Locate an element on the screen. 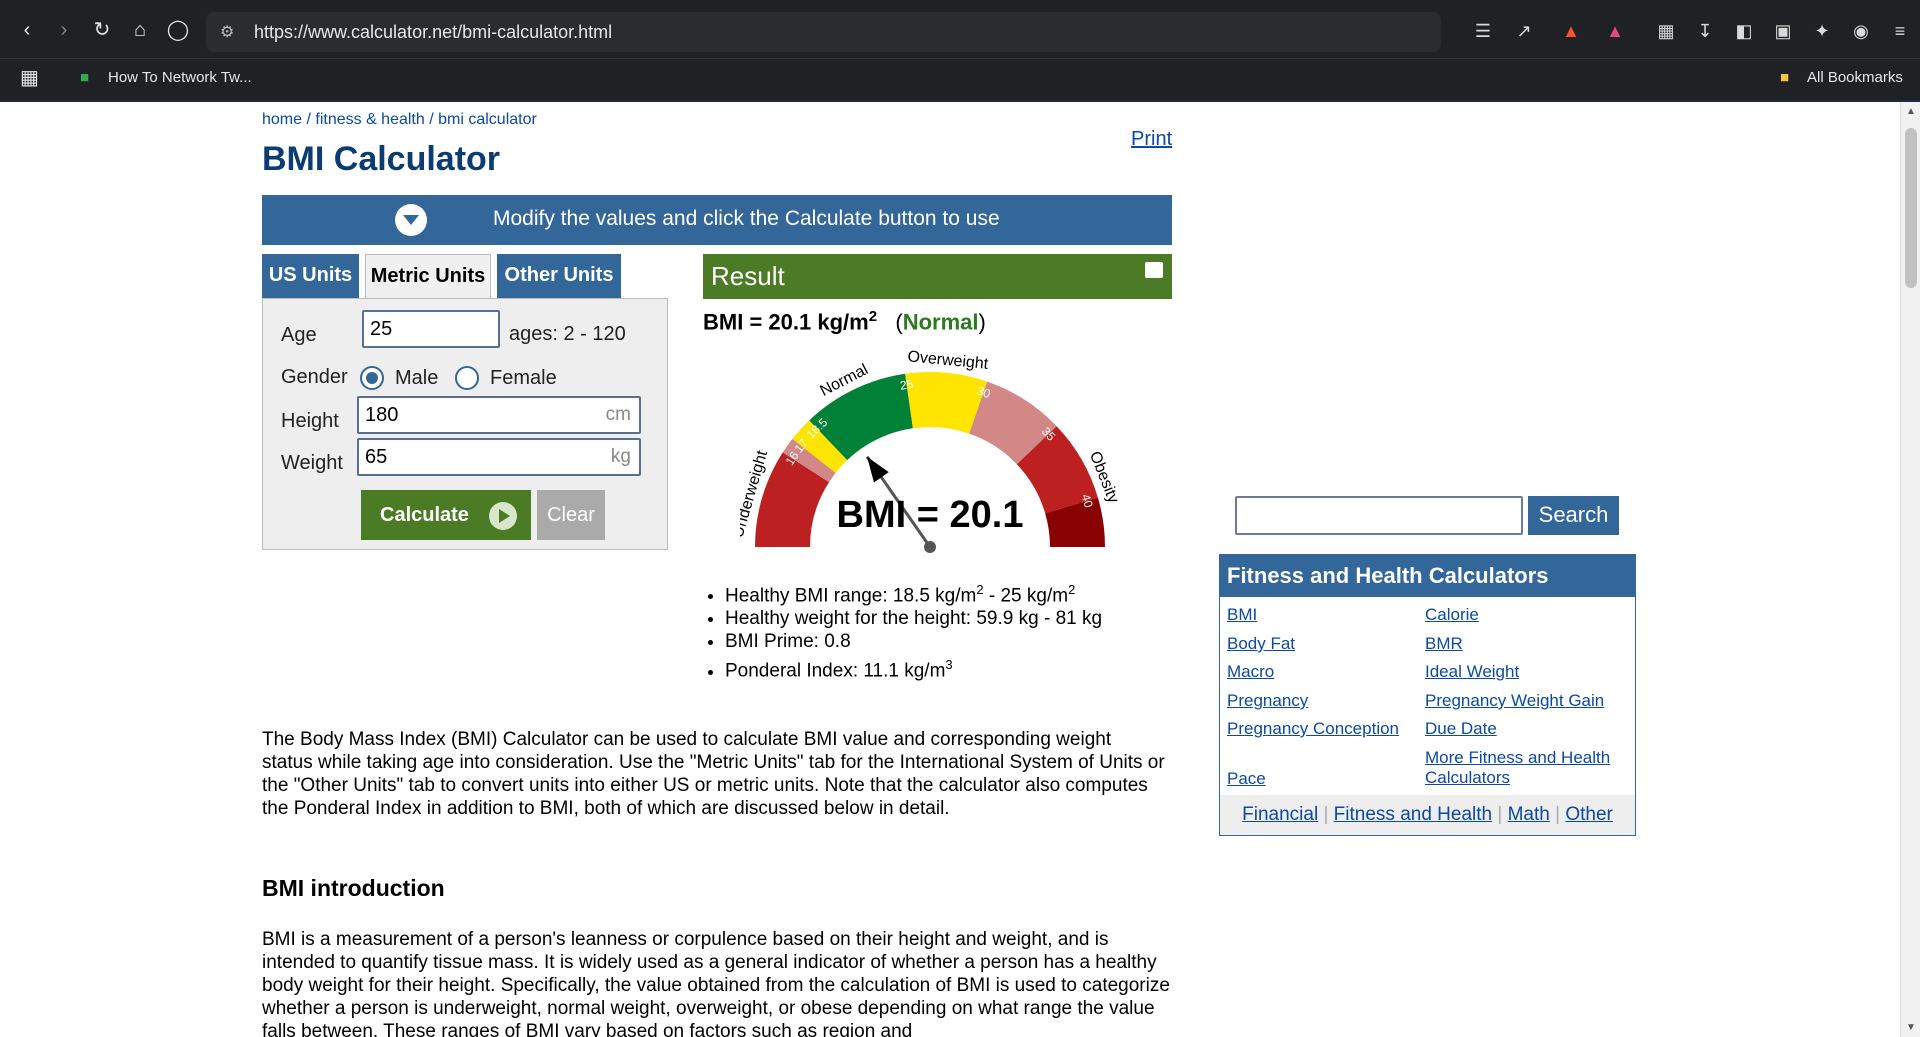  breadcrumb: home / fitness & health / bmi calculator is located at coordinates (399, 120).